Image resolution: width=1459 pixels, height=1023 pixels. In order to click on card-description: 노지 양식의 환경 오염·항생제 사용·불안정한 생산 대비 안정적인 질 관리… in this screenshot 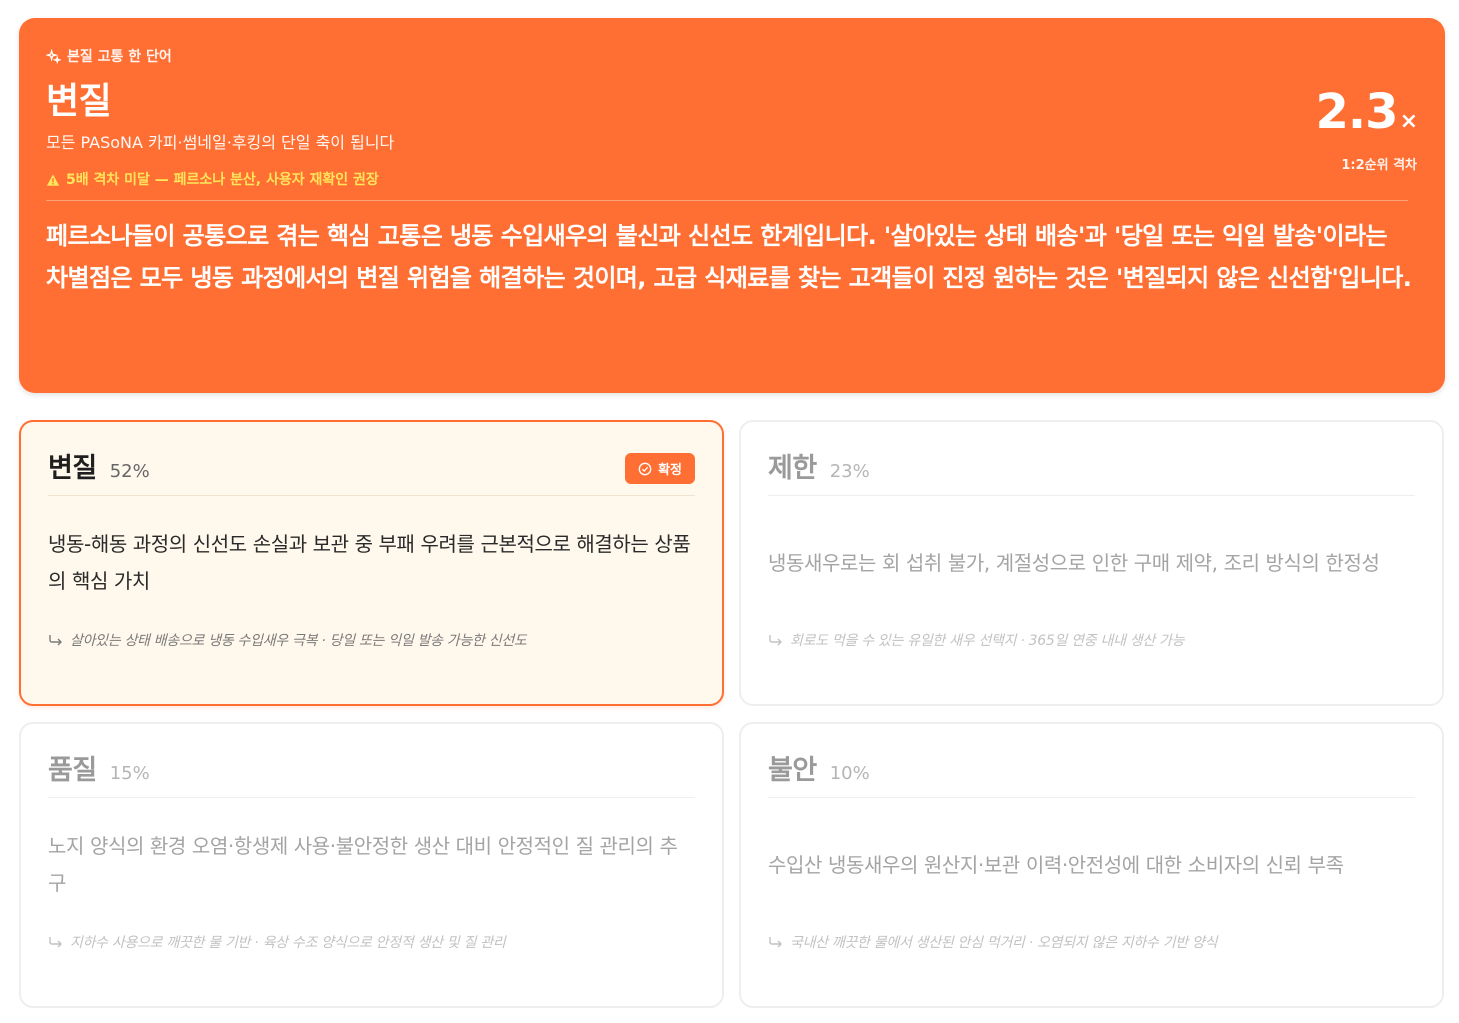, I will do `click(371, 865)`.